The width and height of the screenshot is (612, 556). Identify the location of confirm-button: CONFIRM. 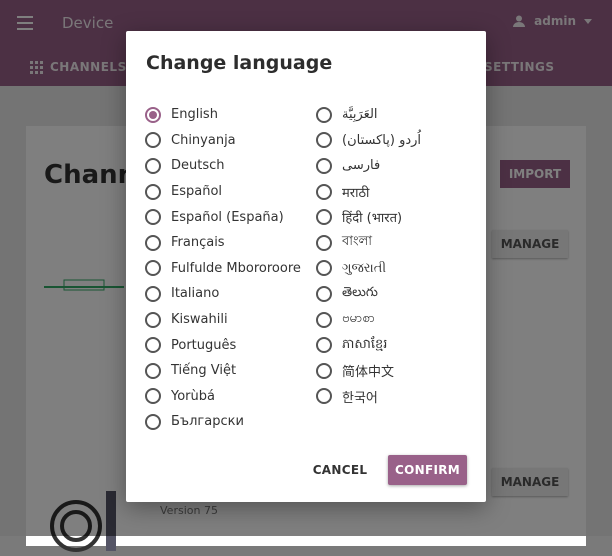
(427, 470).